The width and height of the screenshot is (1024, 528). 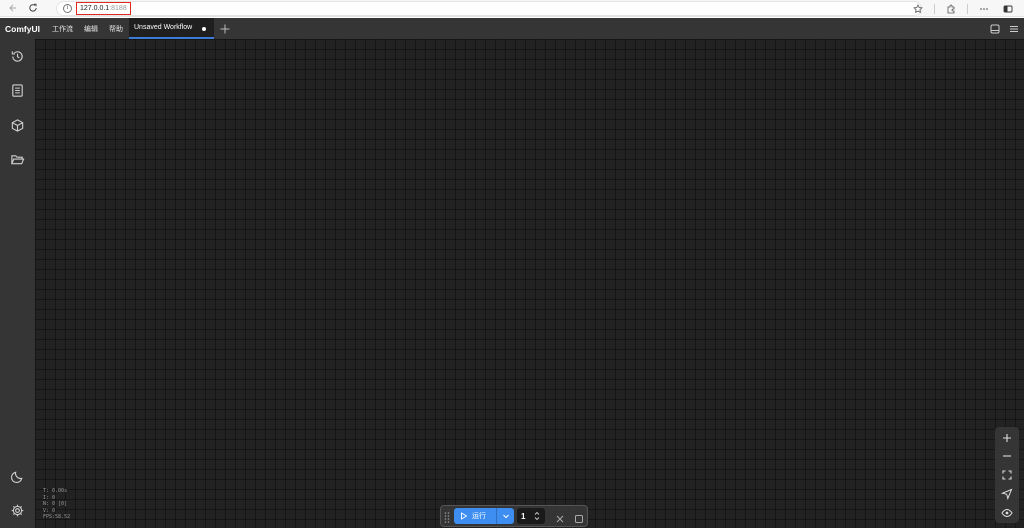 I want to click on model-cube-icon, so click(x=17, y=125).